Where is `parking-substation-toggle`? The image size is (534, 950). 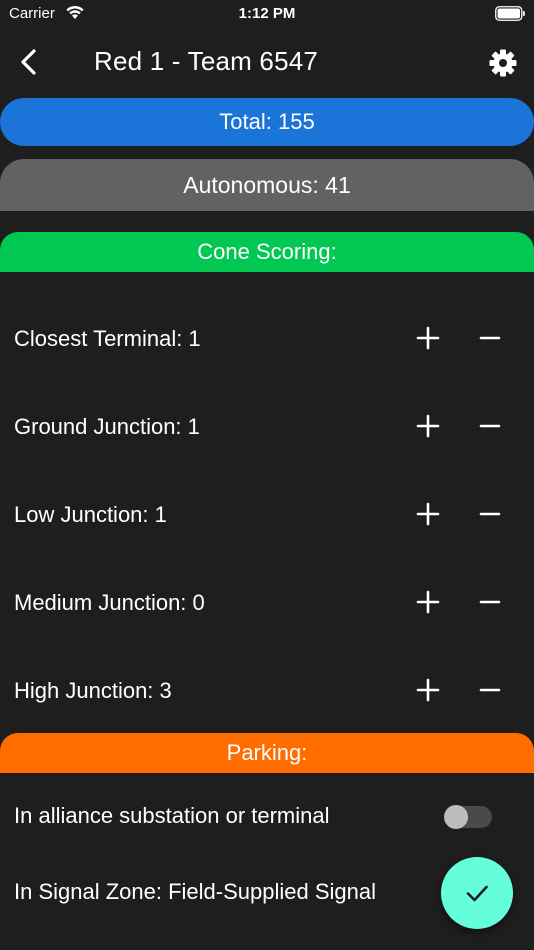
parking-substation-toggle is located at coordinates (468, 817).